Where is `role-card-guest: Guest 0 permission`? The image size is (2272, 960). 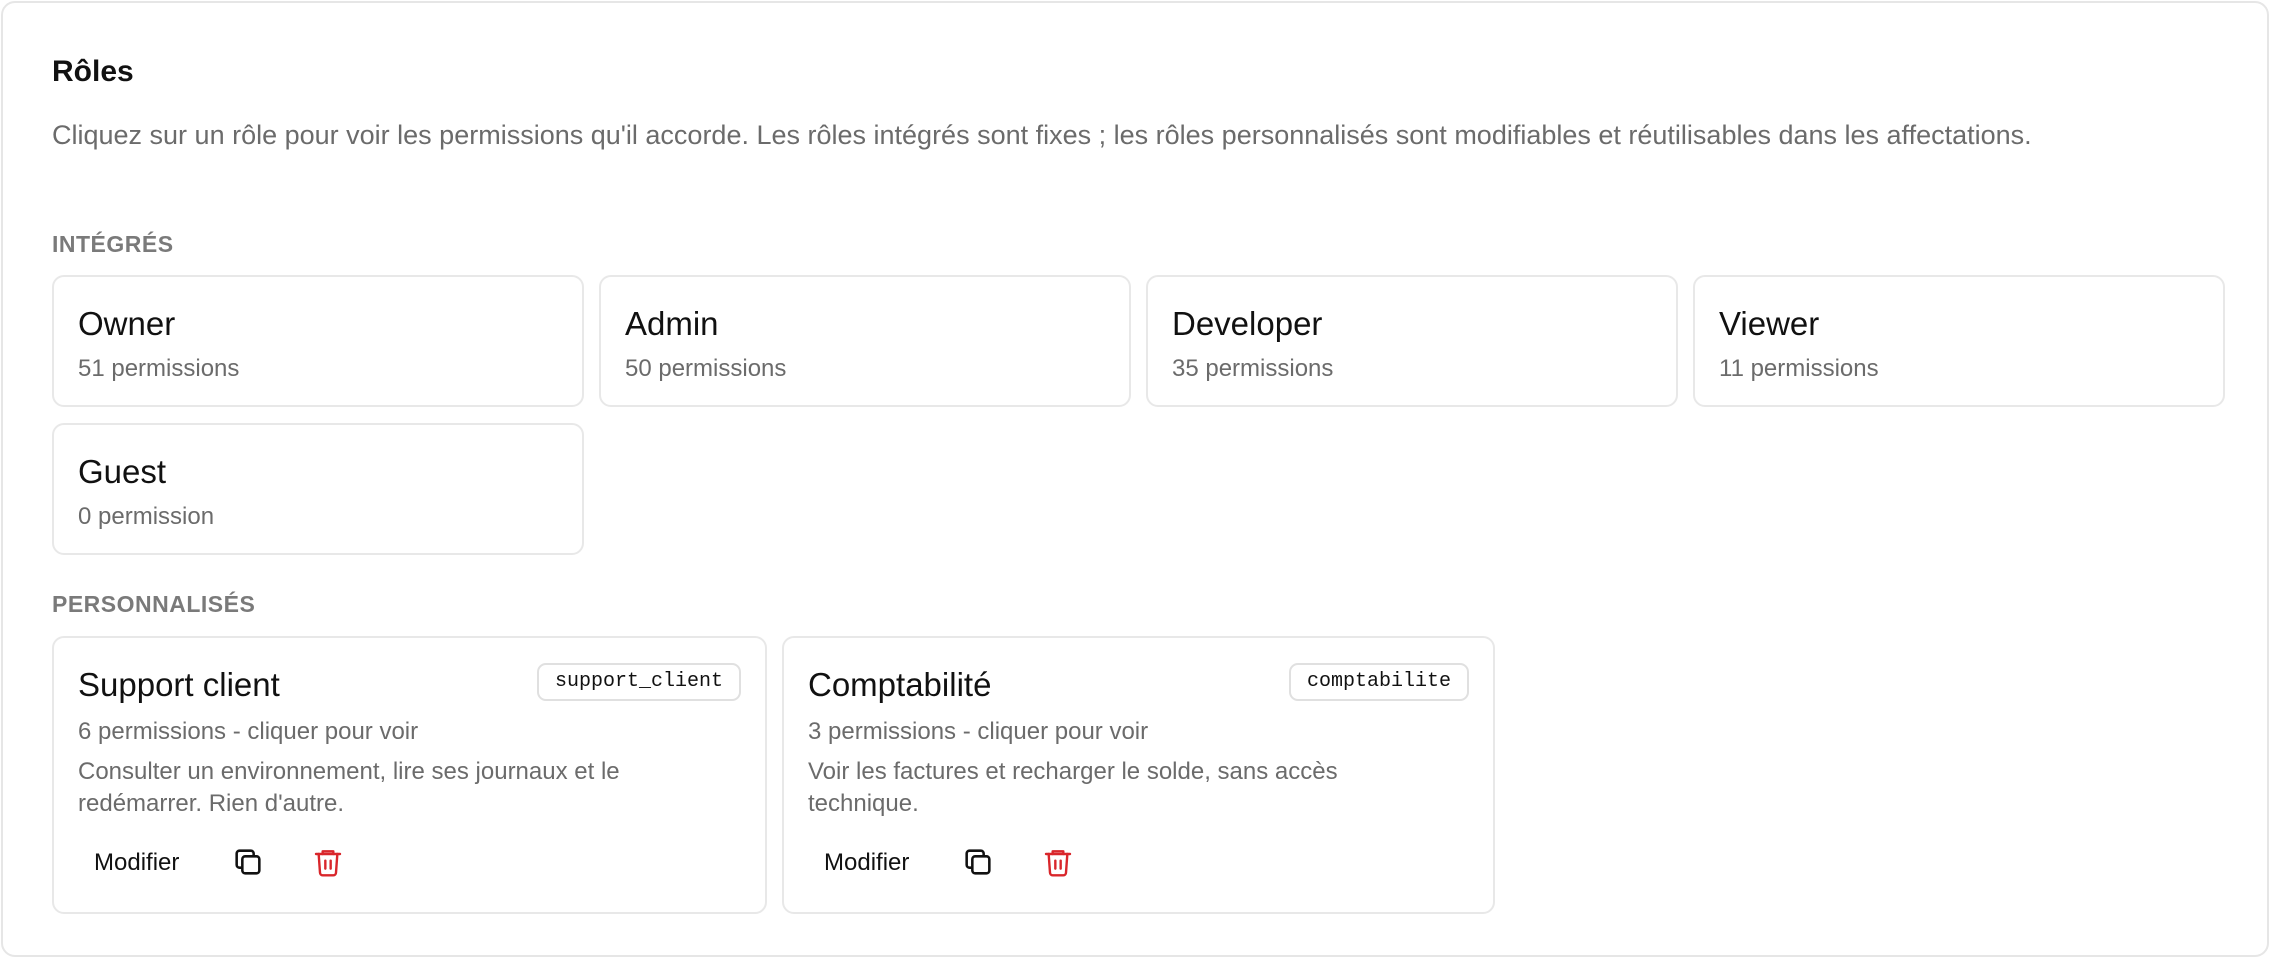 role-card-guest: Guest 0 permission is located at coordinates (318, 489).